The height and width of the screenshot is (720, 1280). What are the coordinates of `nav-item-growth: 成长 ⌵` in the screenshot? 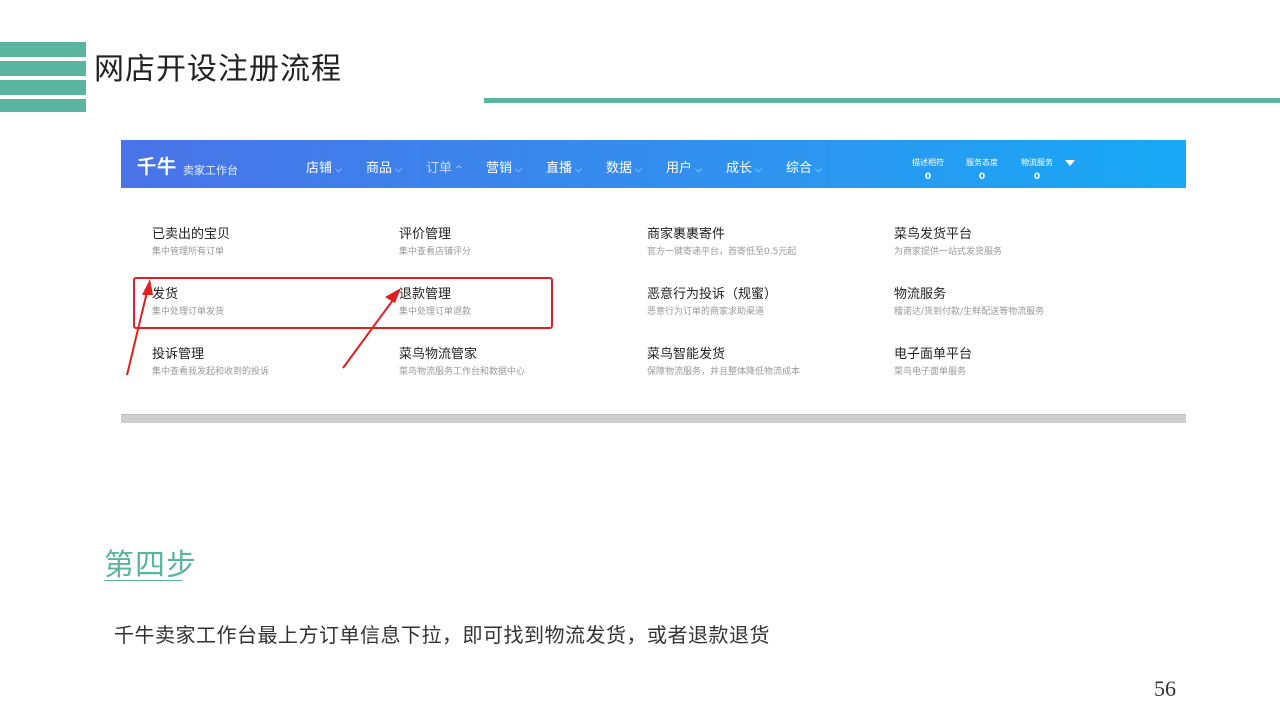 It's located at (744, 166).